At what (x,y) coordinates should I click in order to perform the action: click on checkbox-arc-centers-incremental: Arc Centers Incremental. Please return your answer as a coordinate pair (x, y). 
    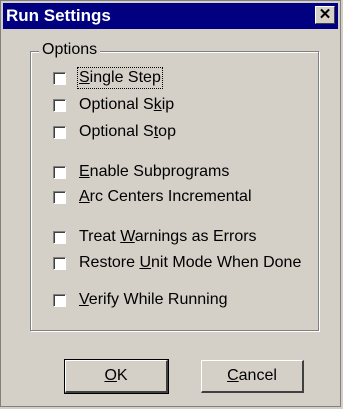
    Looking at the image, I should click on (152, 197).